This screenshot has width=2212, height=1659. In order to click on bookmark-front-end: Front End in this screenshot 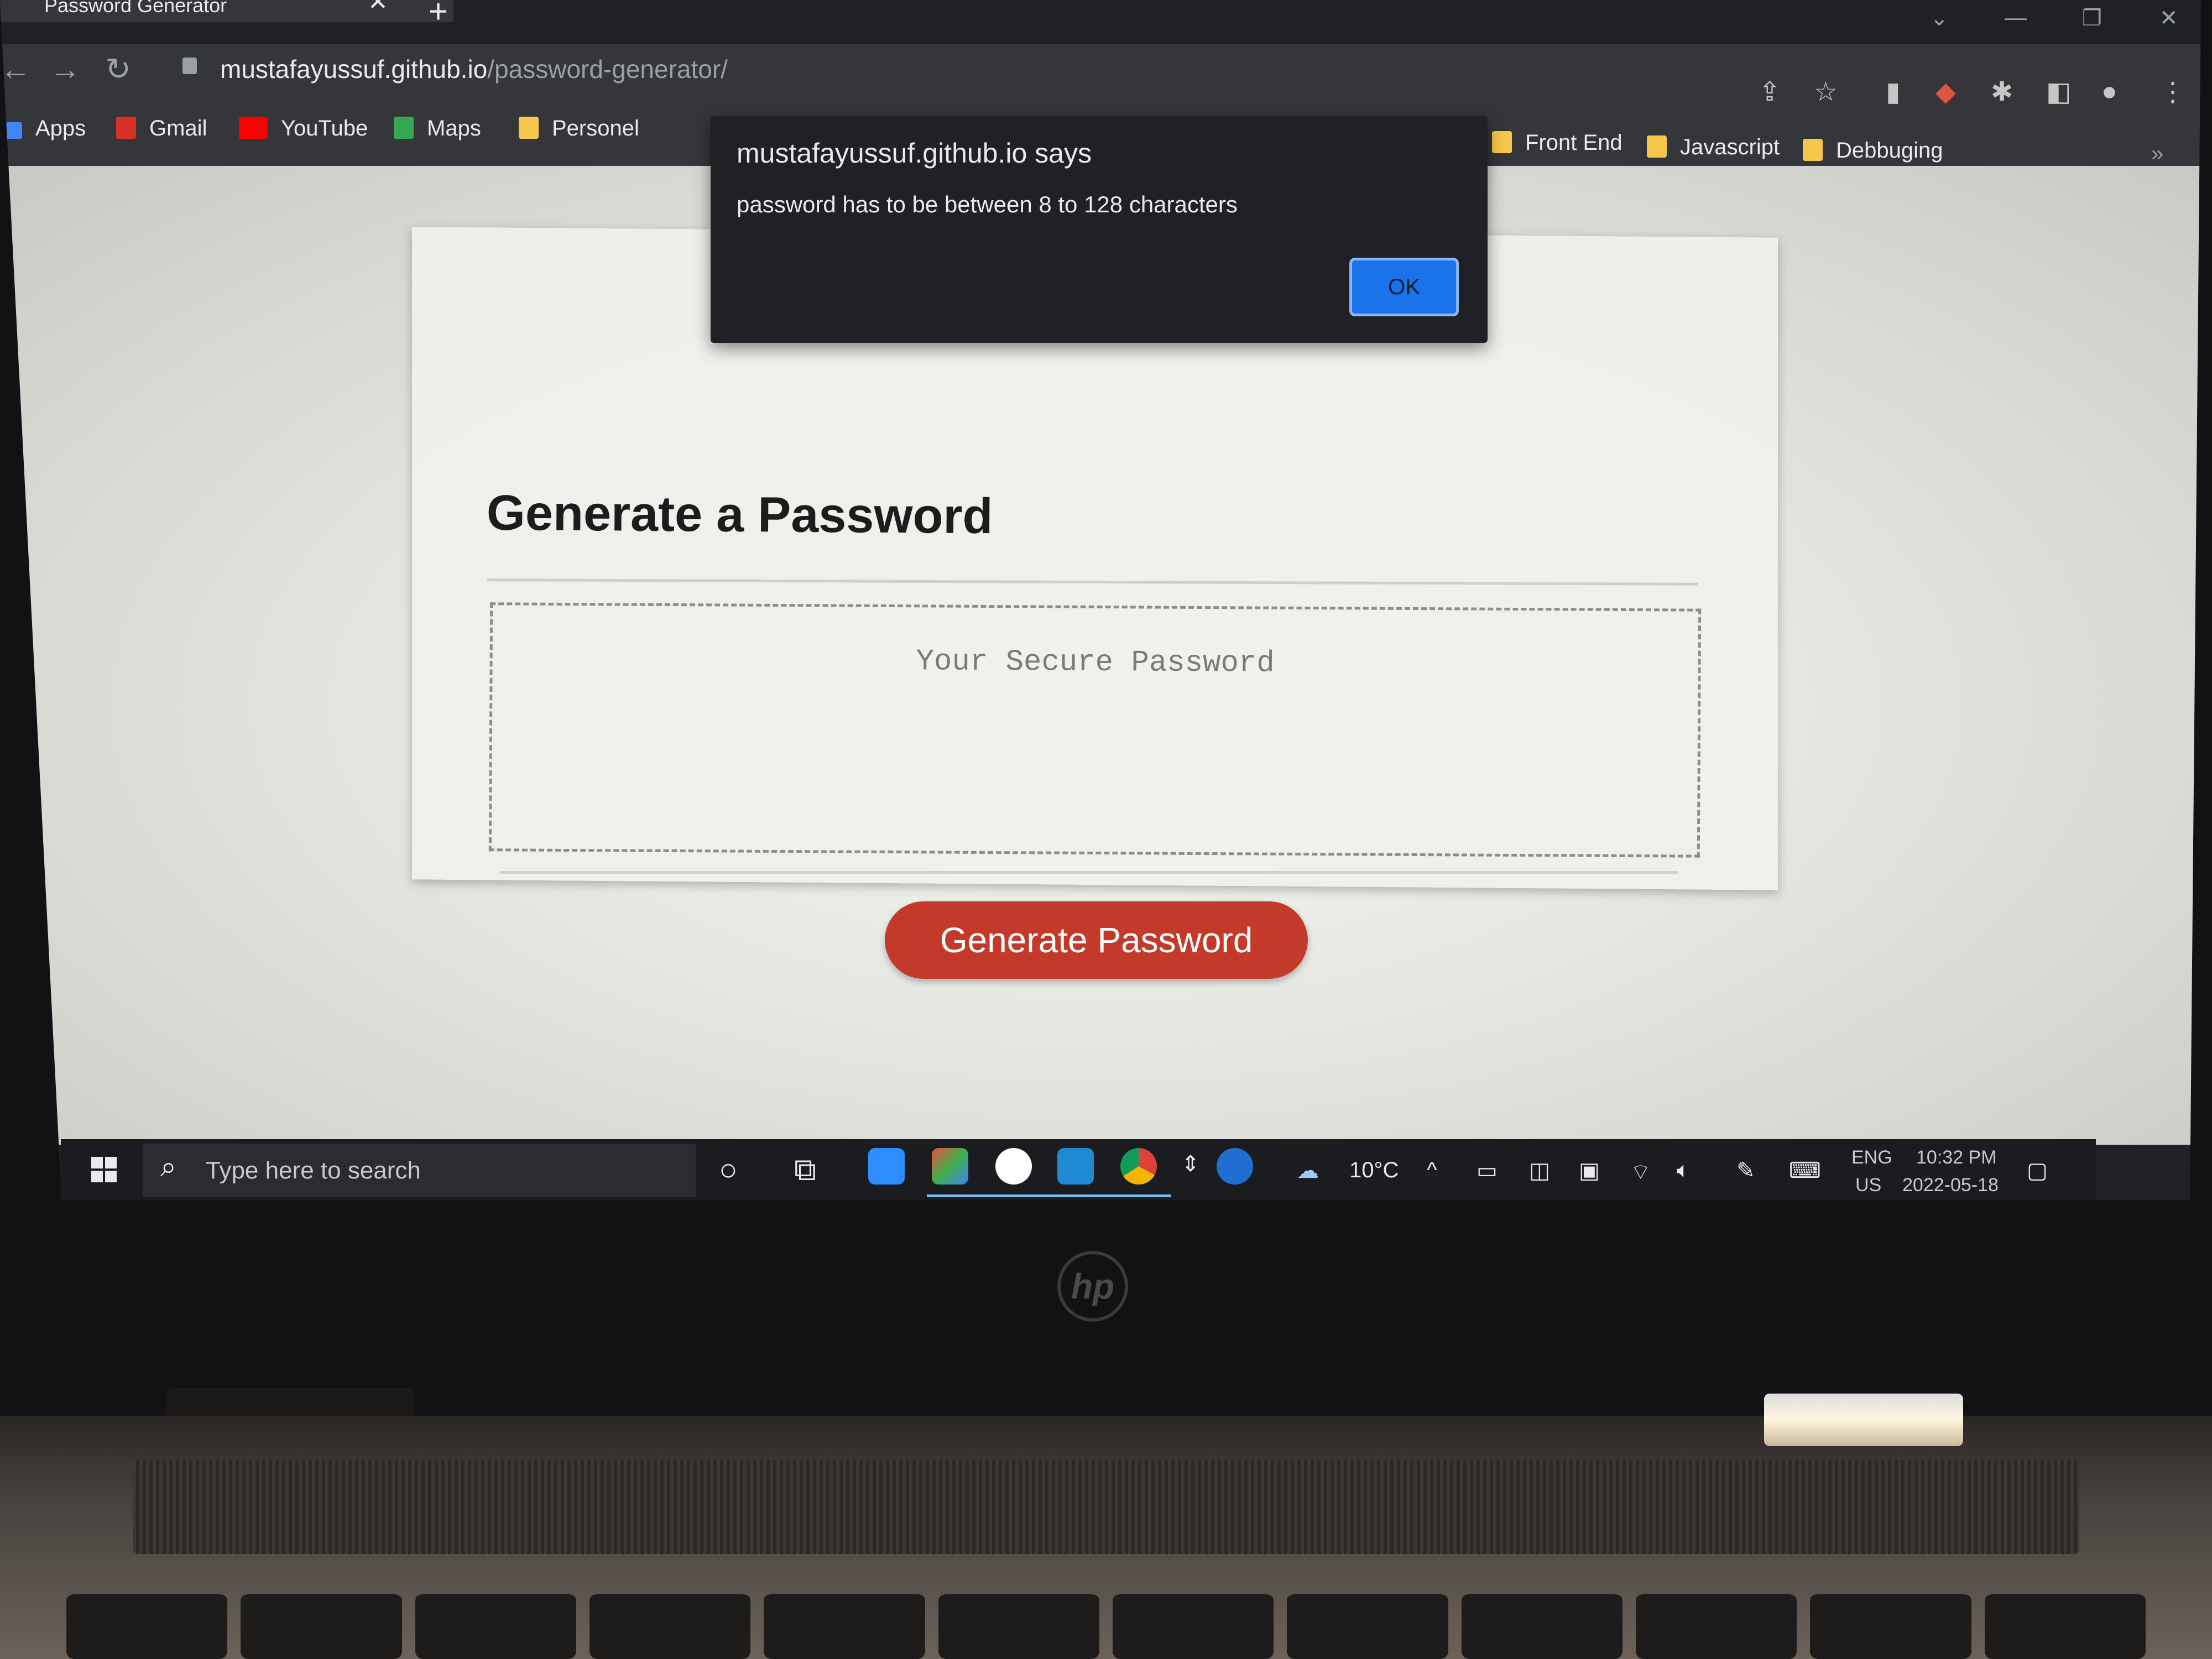, I will do `click(1558, 143)`.